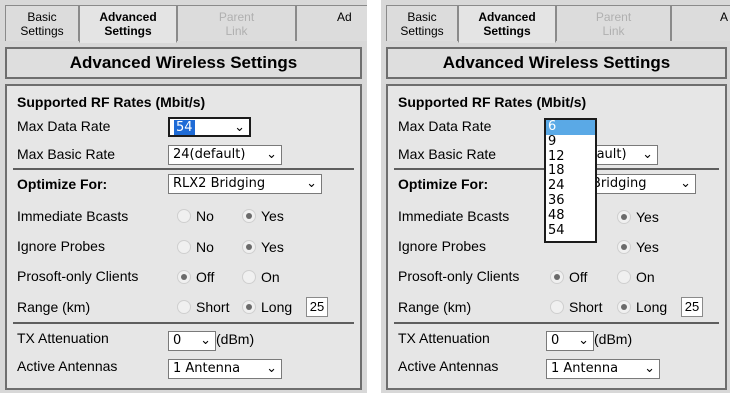 This screenshot has width=730, height=393. Describe the element at coordinates (209, 154) in the screenshot. I see `select-value: 24(default)` at that location.